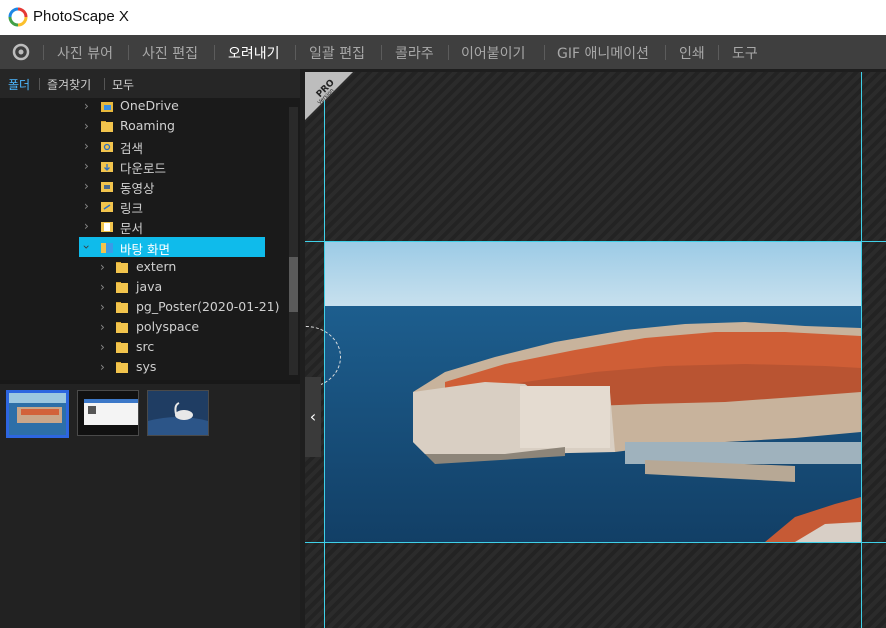  I want to click on tree-item-label: 동영상, so click(137, 188).